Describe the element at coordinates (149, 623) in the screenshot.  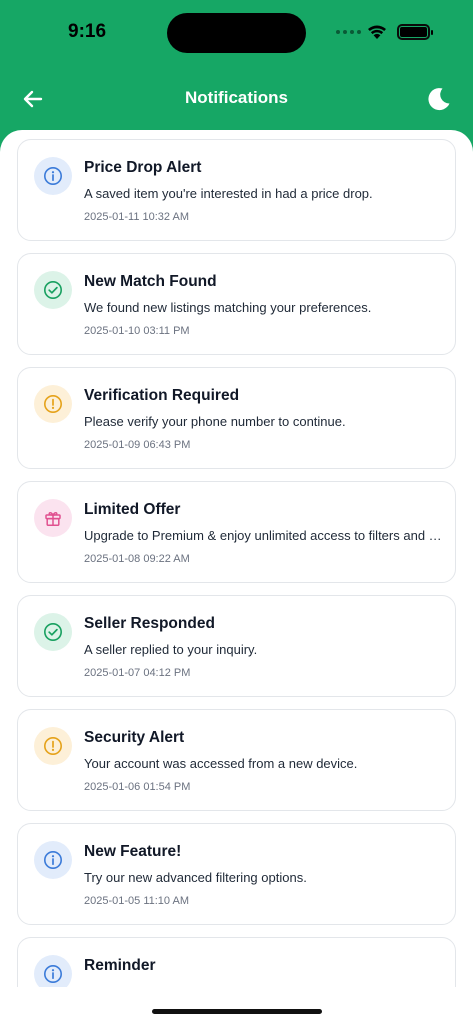
I see `notification-title: Seller Responded` at that location.